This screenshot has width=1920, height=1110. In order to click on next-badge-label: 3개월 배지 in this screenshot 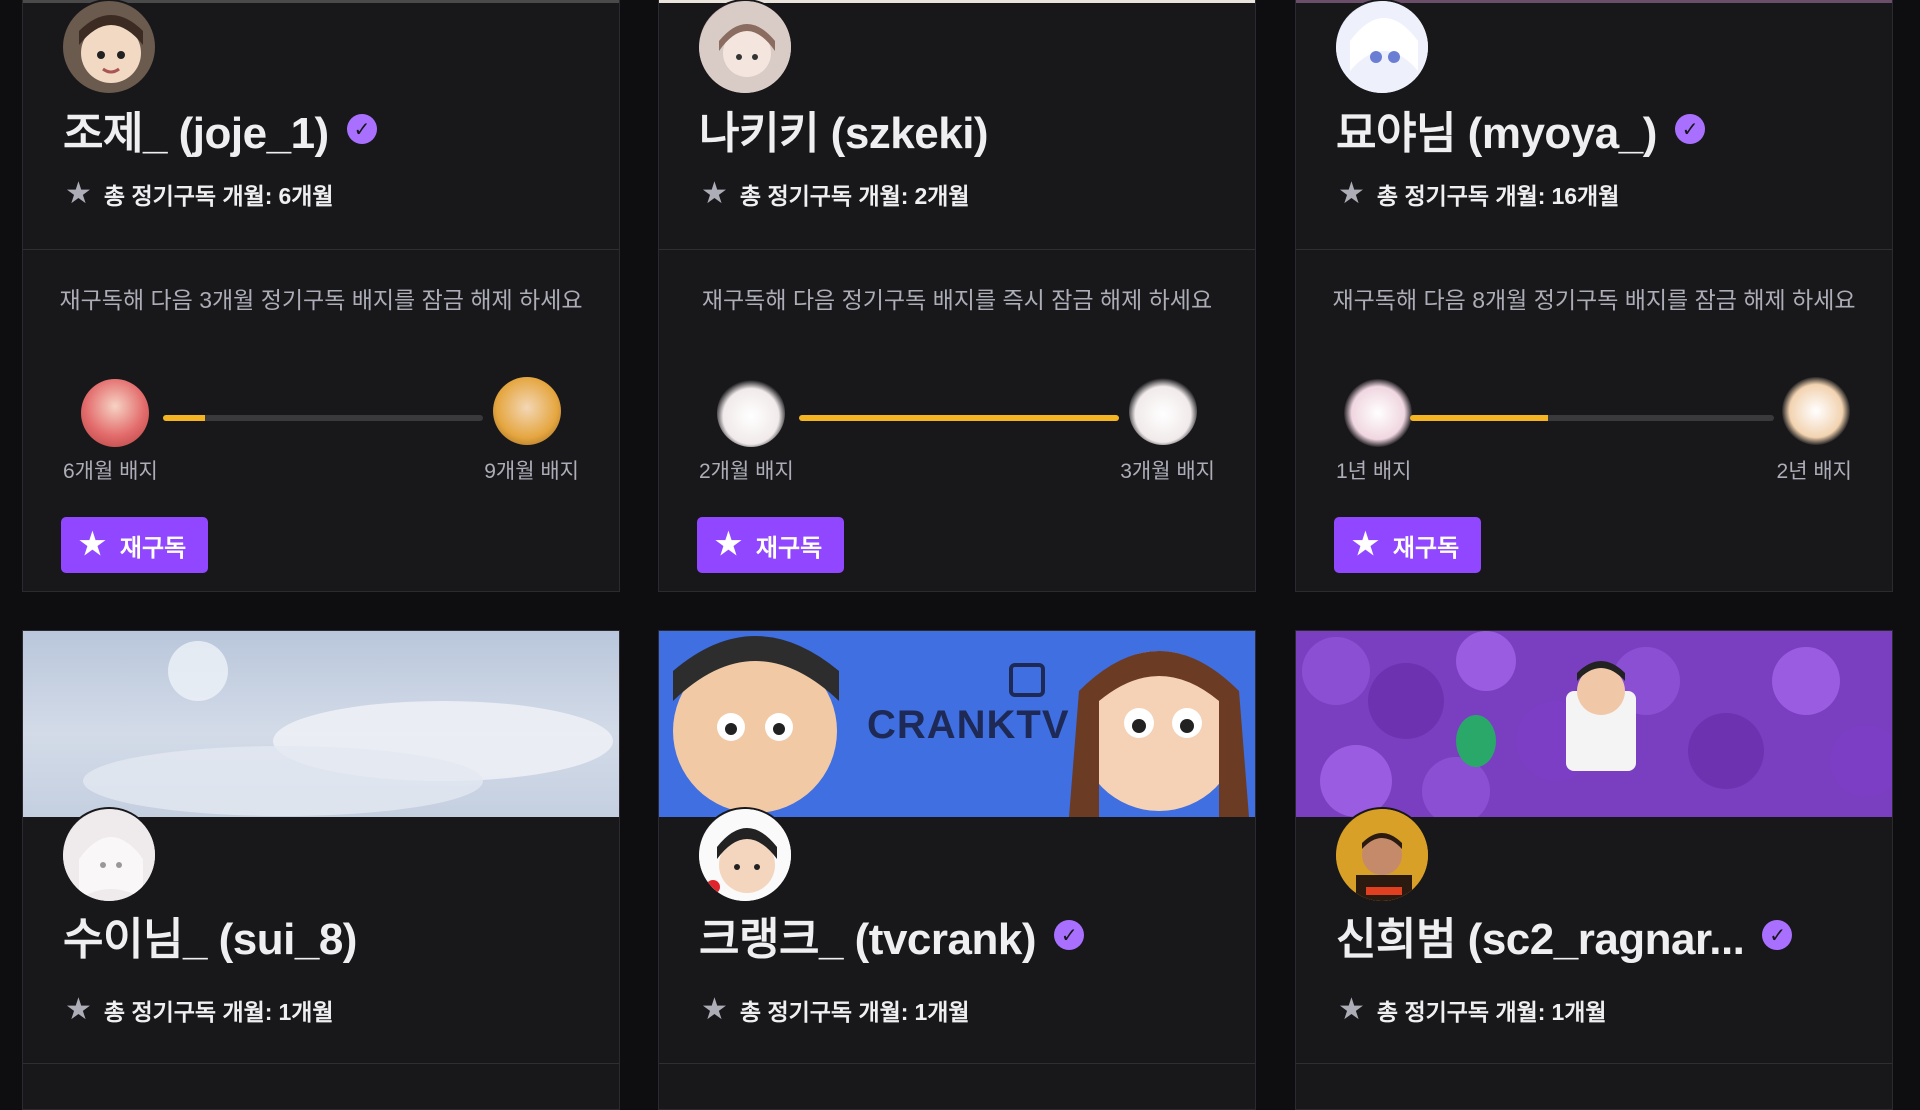, I will do `click(1167, 471)`.